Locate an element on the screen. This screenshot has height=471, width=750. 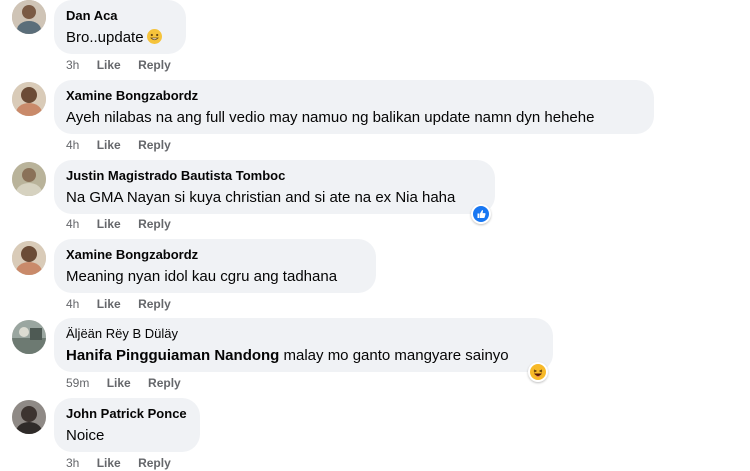
haha-reaction-icon is located at coordinates (538, 372).